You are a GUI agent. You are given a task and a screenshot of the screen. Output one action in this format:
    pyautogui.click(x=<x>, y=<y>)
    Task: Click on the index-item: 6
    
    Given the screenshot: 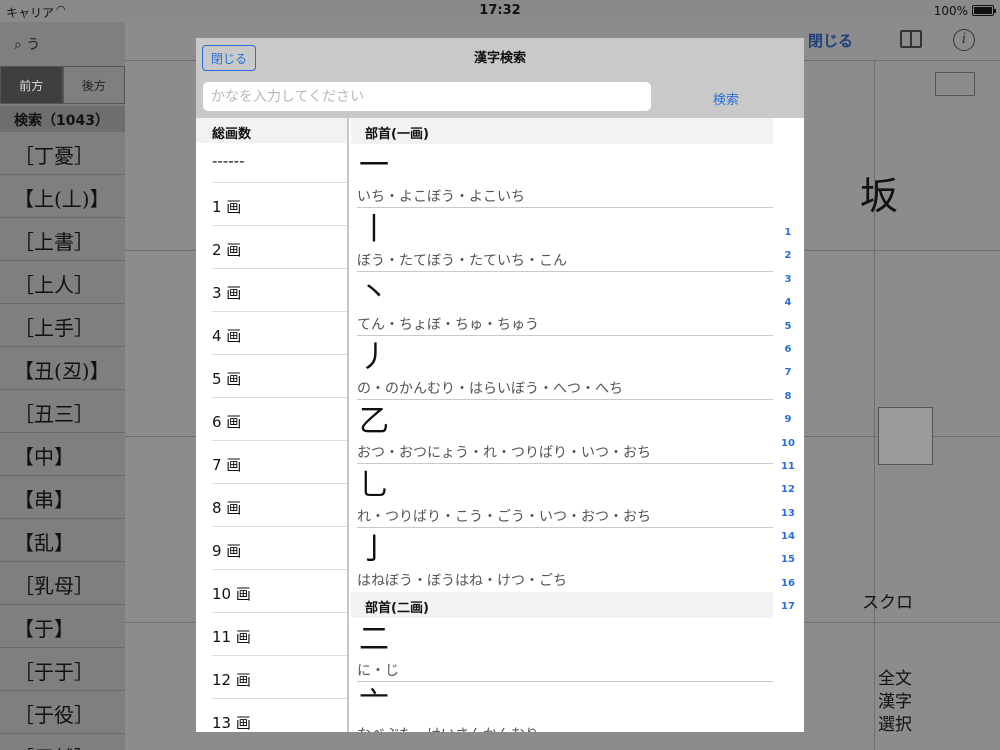 What is the action you would take?
    pyautogui.click(x=788, y=355)
    